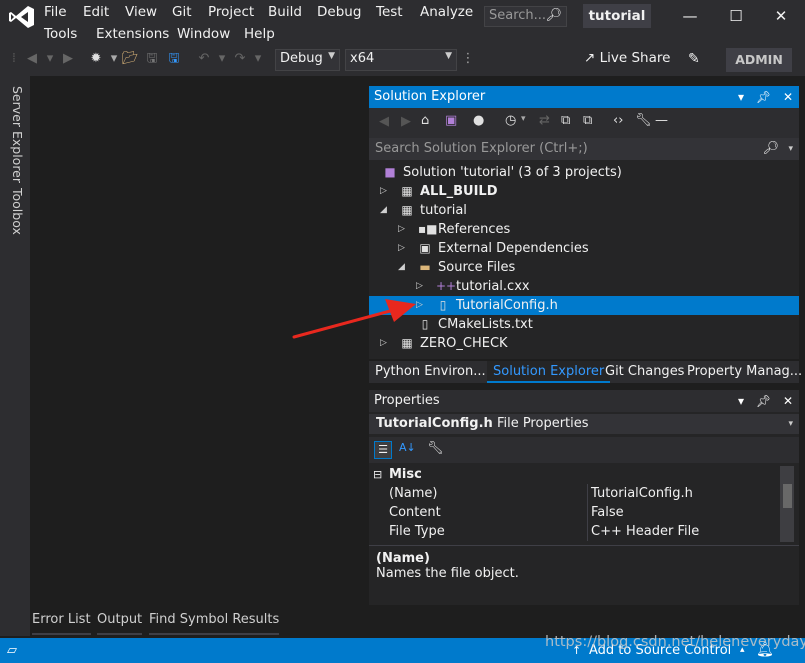  What do you see at coordinates (17, 211) in the screenshot?
I see `toolbox-tab: Toolbox` at bounding box center [17, 211].